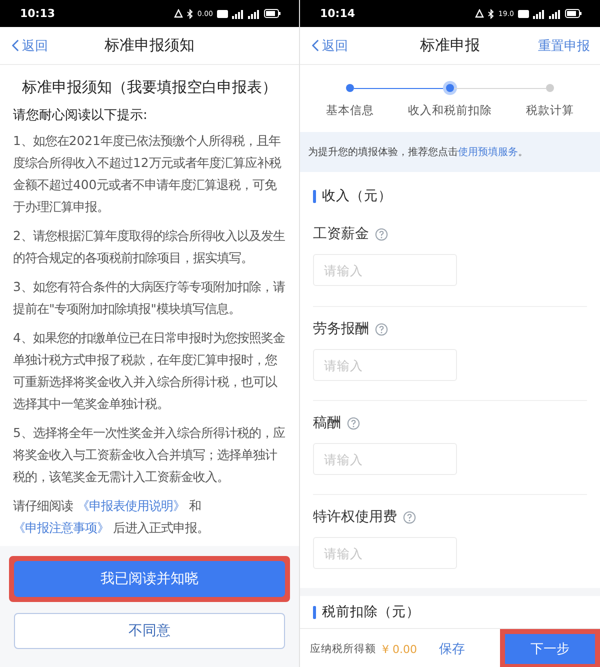  What do you see at coordinates (343, 649) in the screenshot?
I see `taxable-income-label: 应纳税所得额` at bounding box center [343, 649].